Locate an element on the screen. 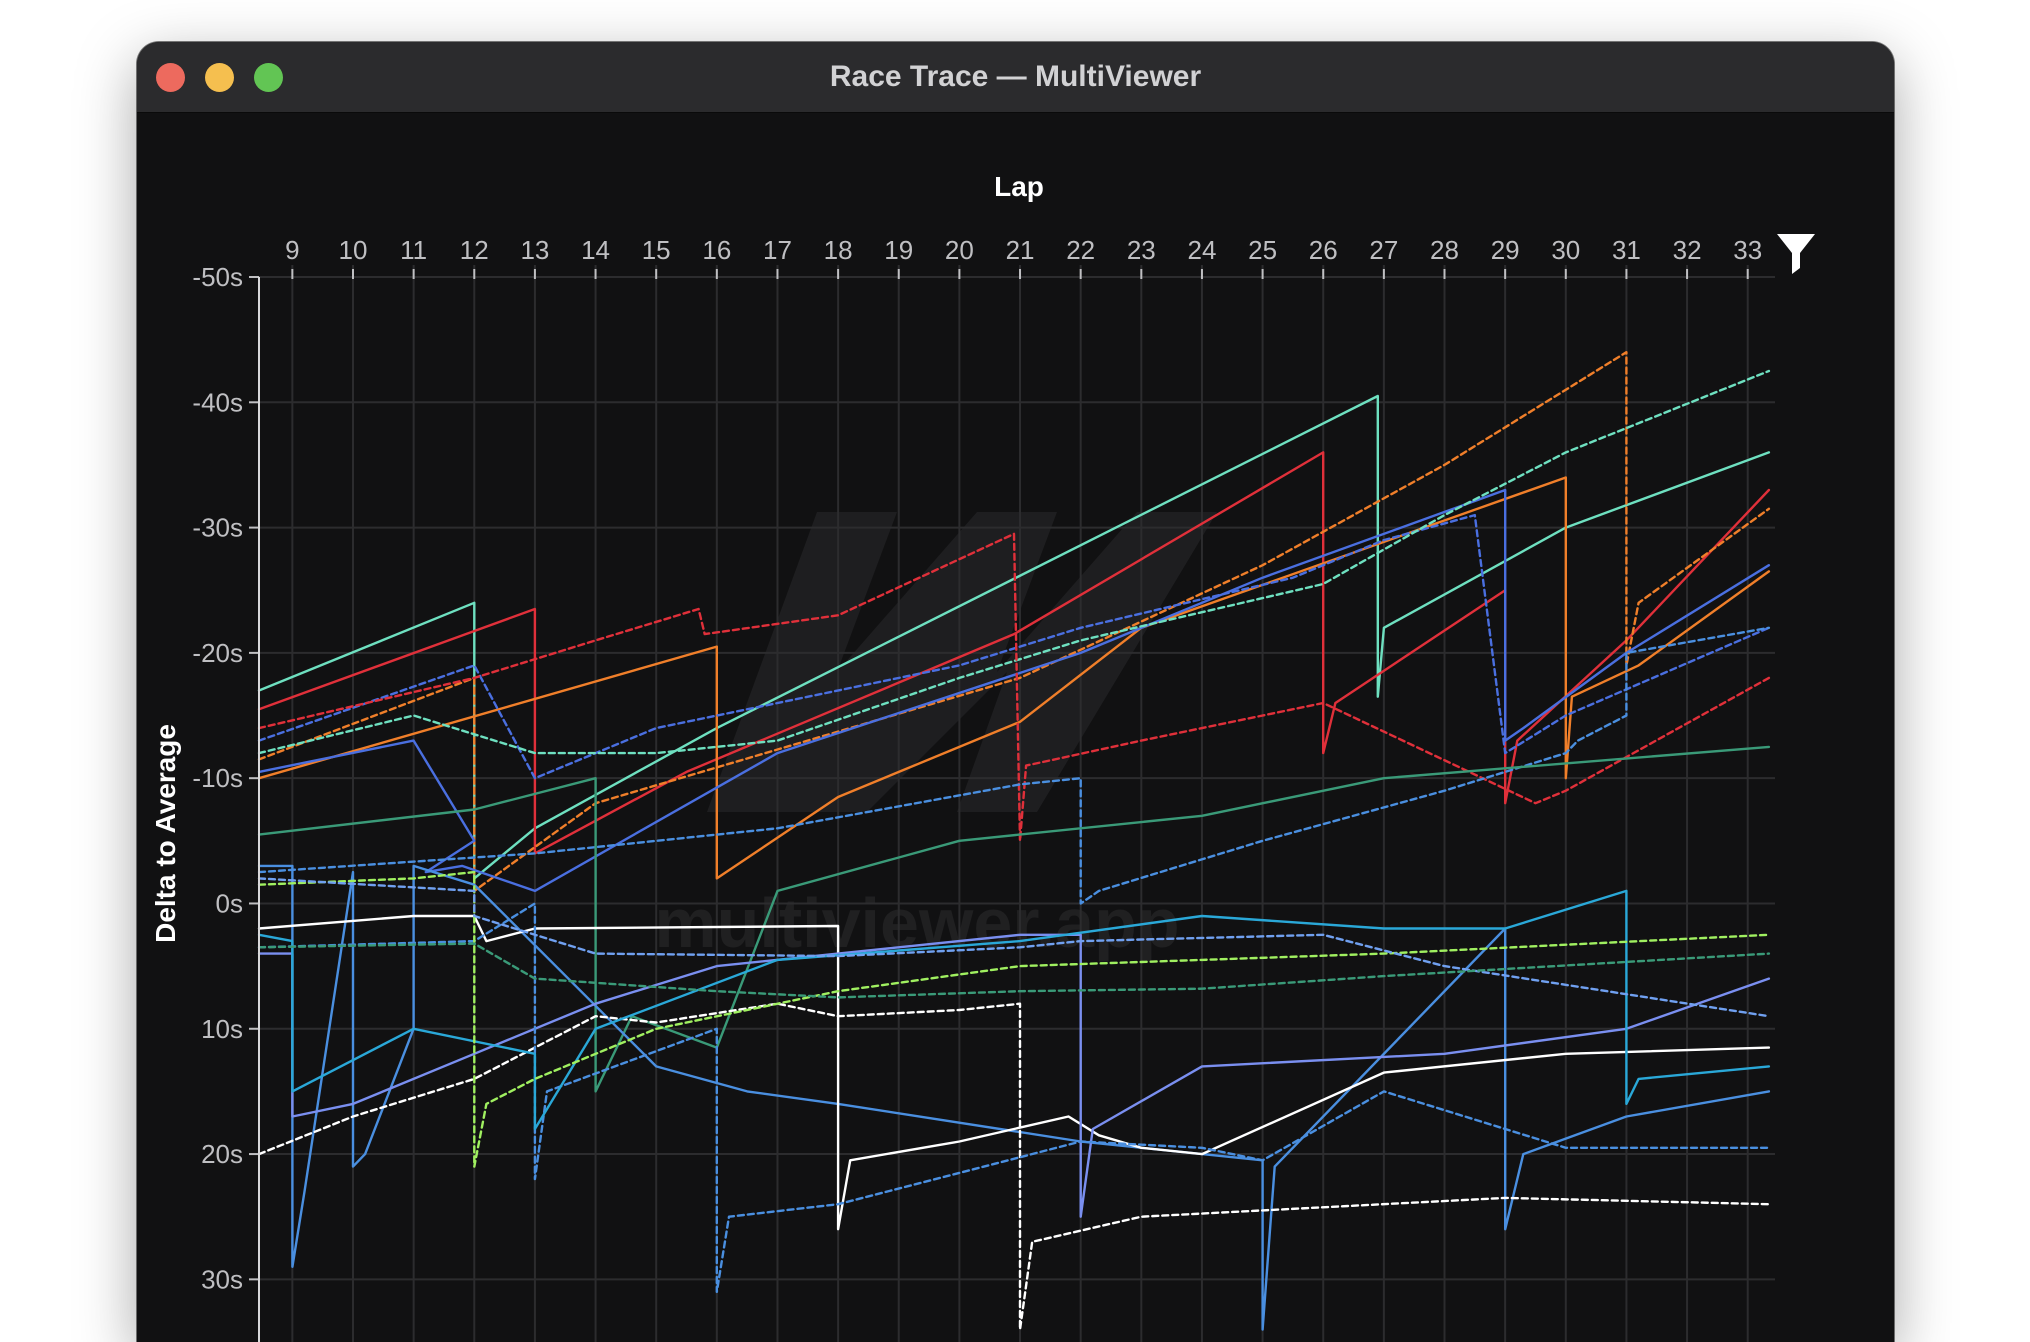 This screenshot has height=1342, width=2030. watermark-text: multiviewer.app is located at coordinates (916, 923).